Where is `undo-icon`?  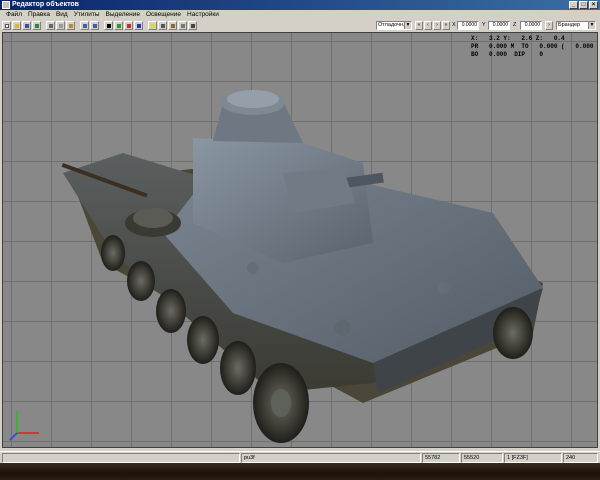 undo-icon is located at coordinates (84, 25).